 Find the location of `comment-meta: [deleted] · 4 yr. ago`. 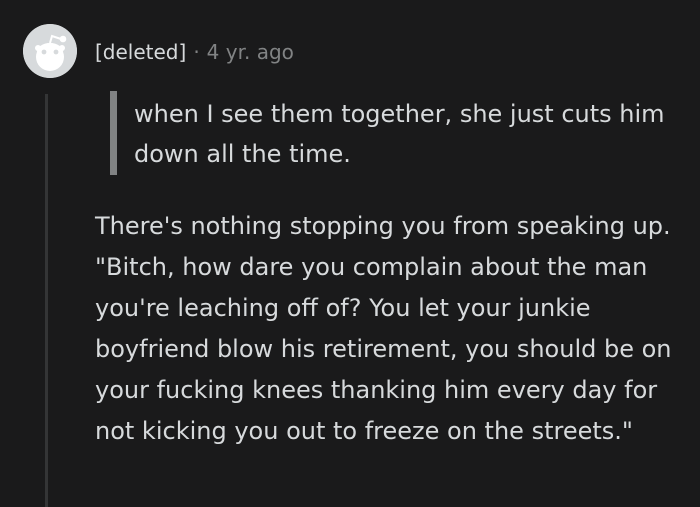

comment-meta: [deleted] · 4 yr. ago is located at coordinates (194, 52).